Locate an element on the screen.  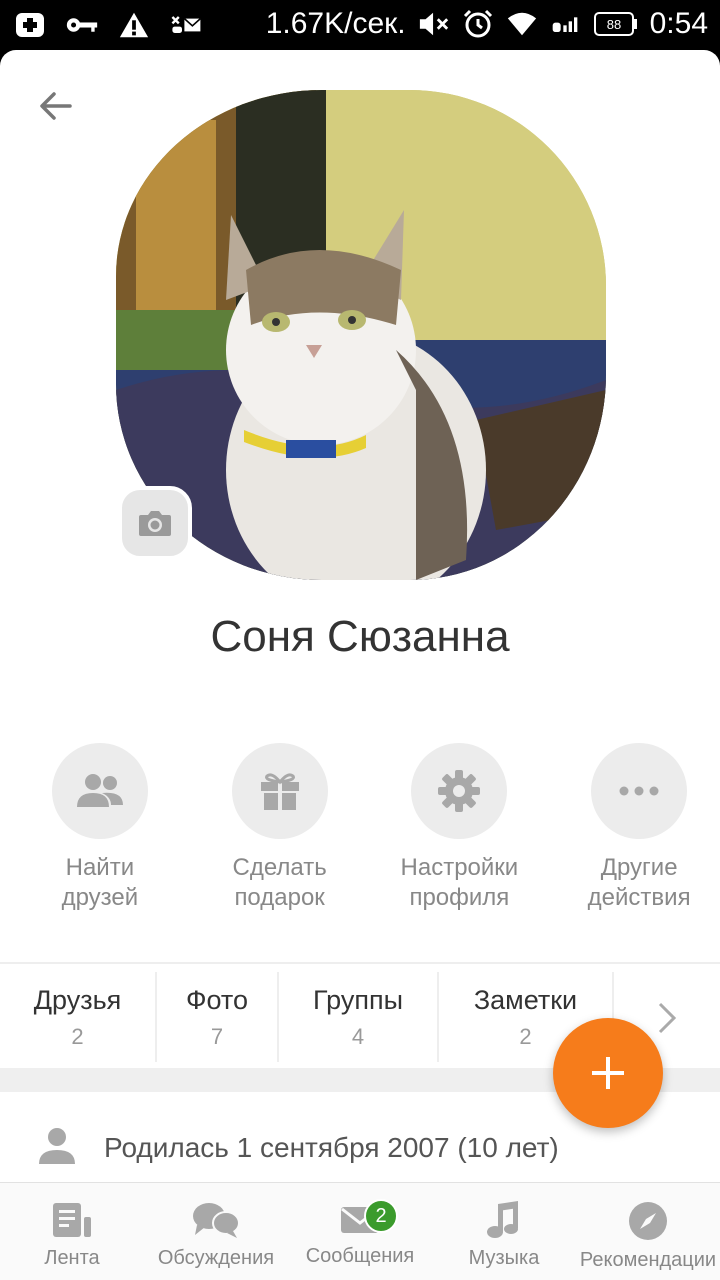
wifi-icon is located at coordinates (522, 24).